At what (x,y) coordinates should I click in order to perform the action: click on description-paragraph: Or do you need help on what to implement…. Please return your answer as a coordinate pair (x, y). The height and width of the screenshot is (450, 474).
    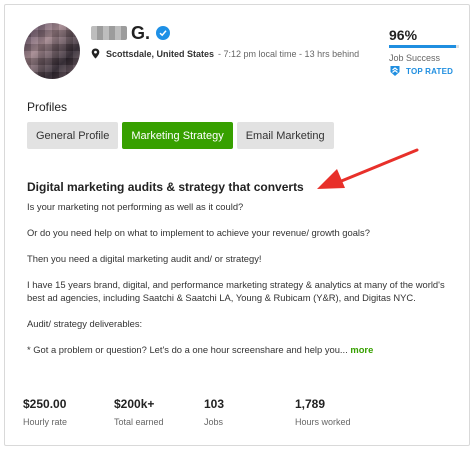
    Looking at the image, I should click on (198, 232).